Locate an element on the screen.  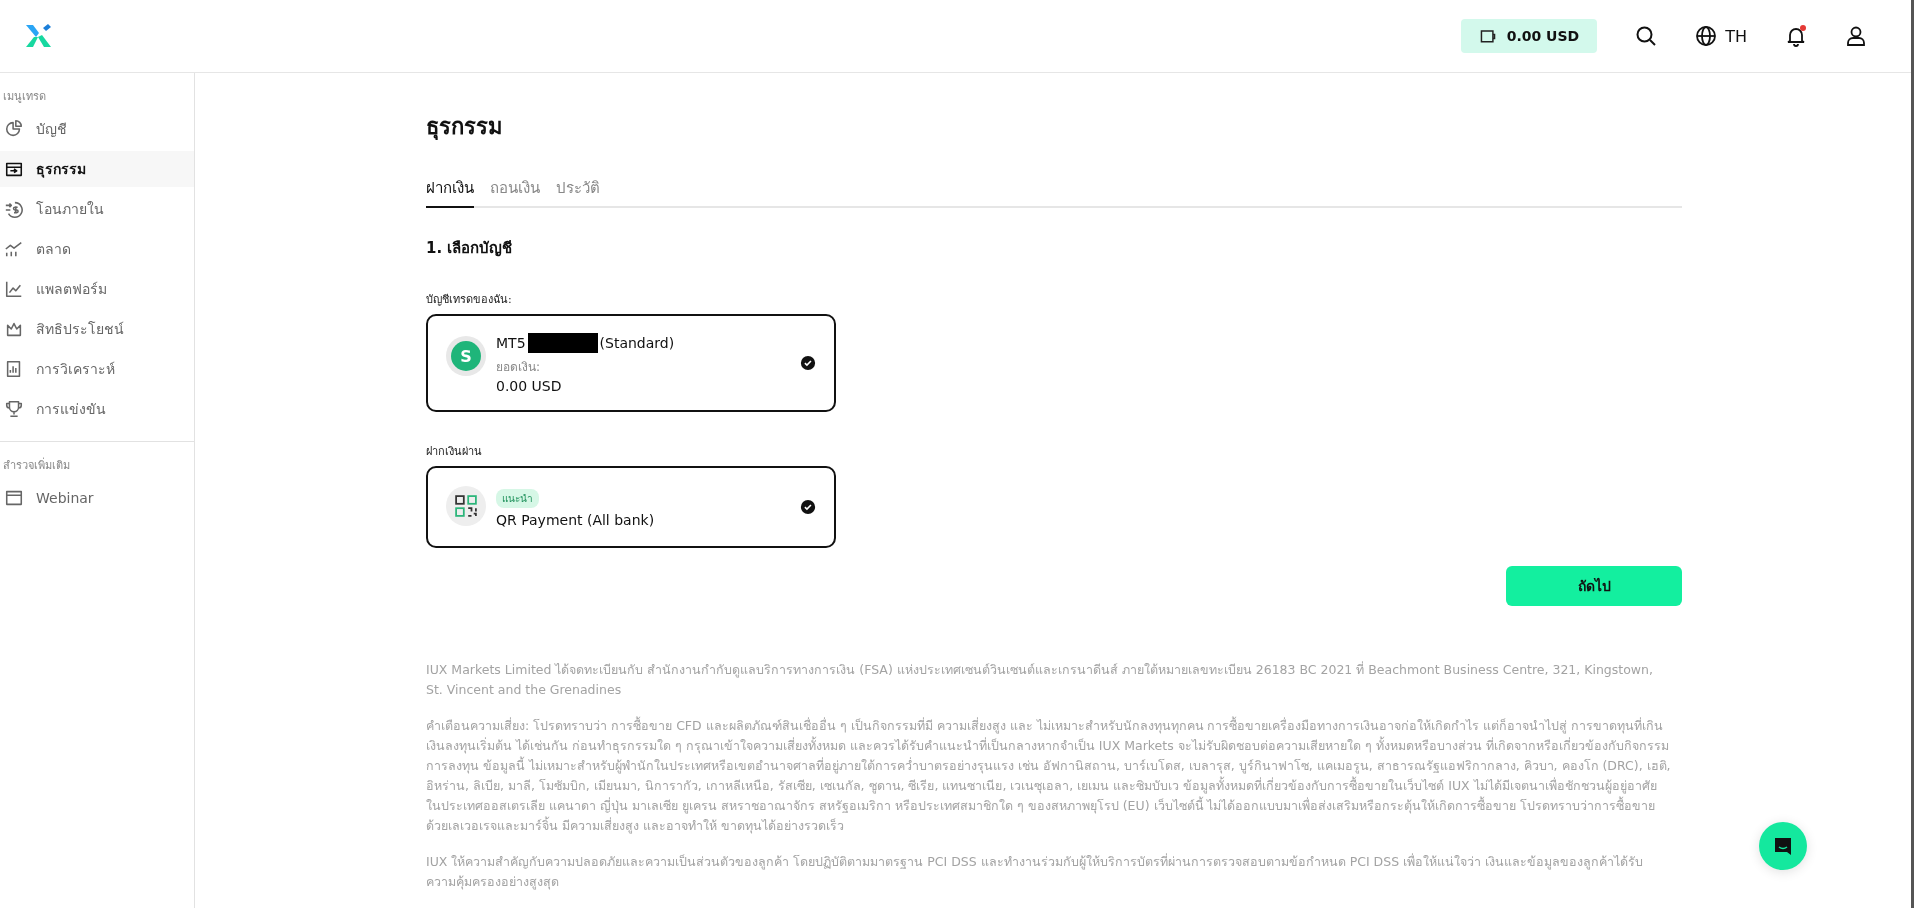
next-button: ถัดไป is located at coordinates (1594, 586).